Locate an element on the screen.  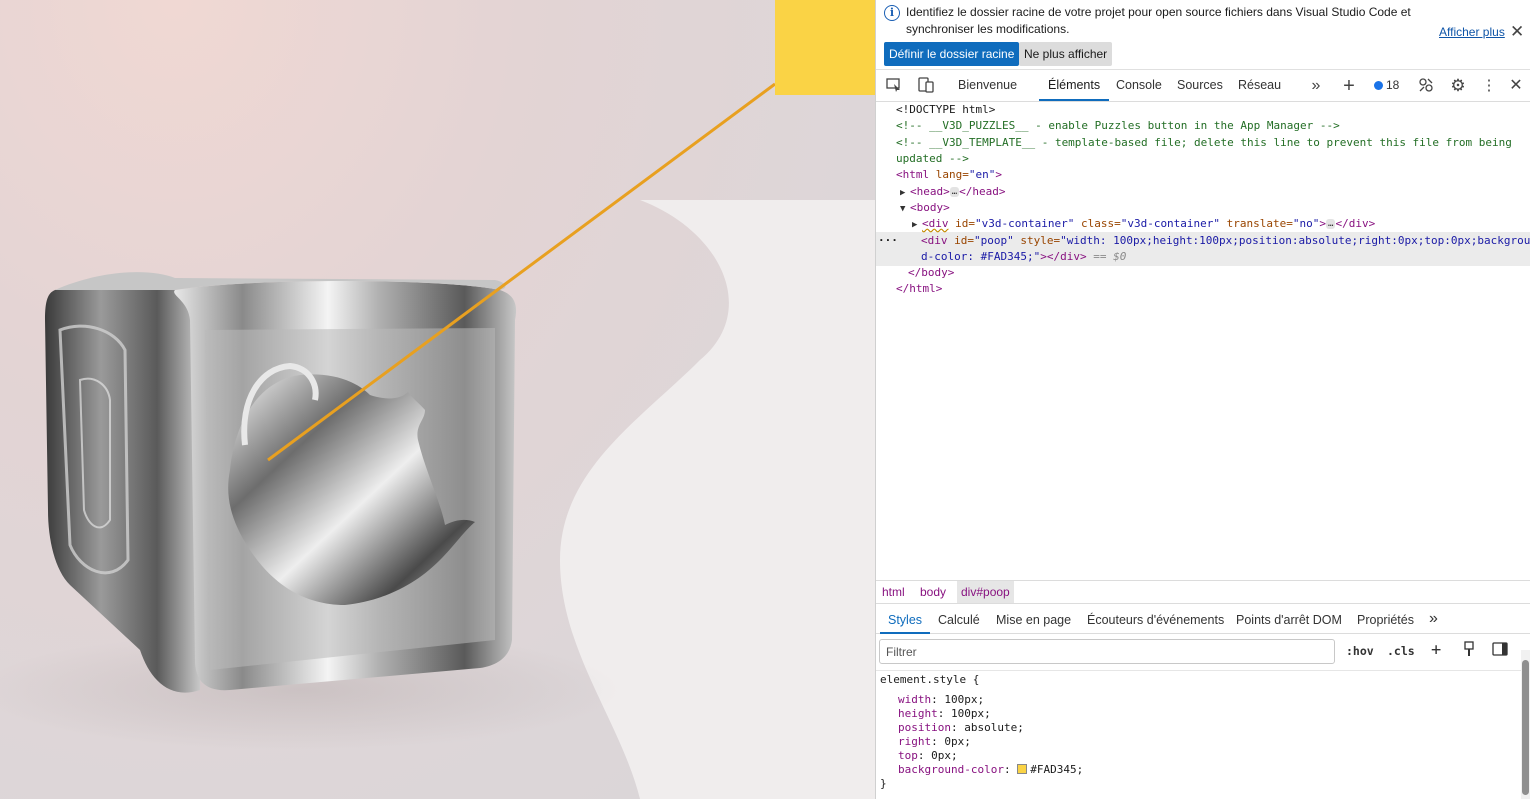
style-property: background-color: #FAD345; is located at coordinates (990, 770).